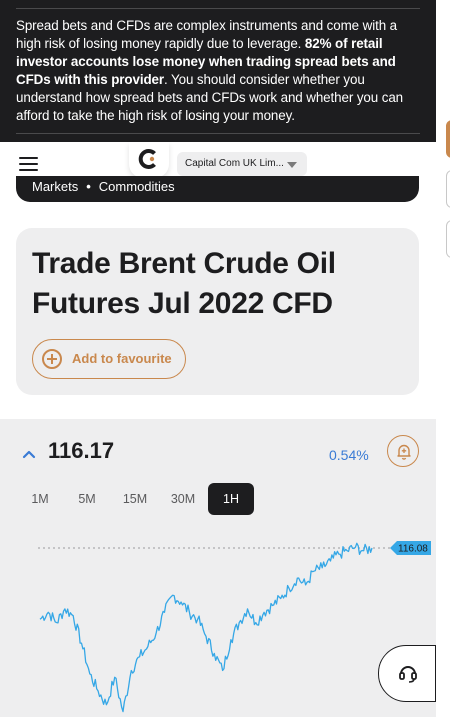 The height and width of the screenshot is (717, 450). I want to click on headset-icon, so click(408, 674).